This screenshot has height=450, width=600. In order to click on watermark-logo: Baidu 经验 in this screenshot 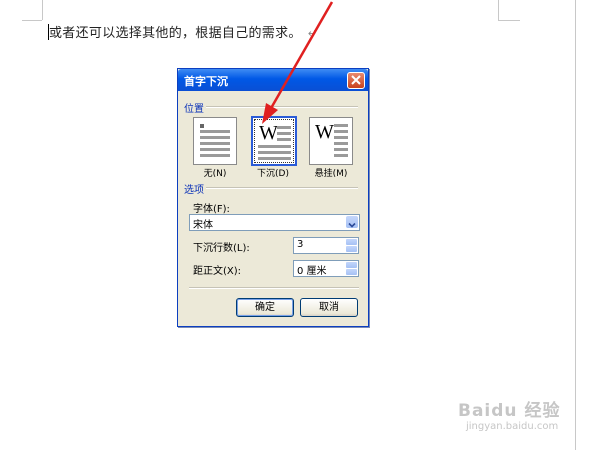, I will do `click(509, 411)`.